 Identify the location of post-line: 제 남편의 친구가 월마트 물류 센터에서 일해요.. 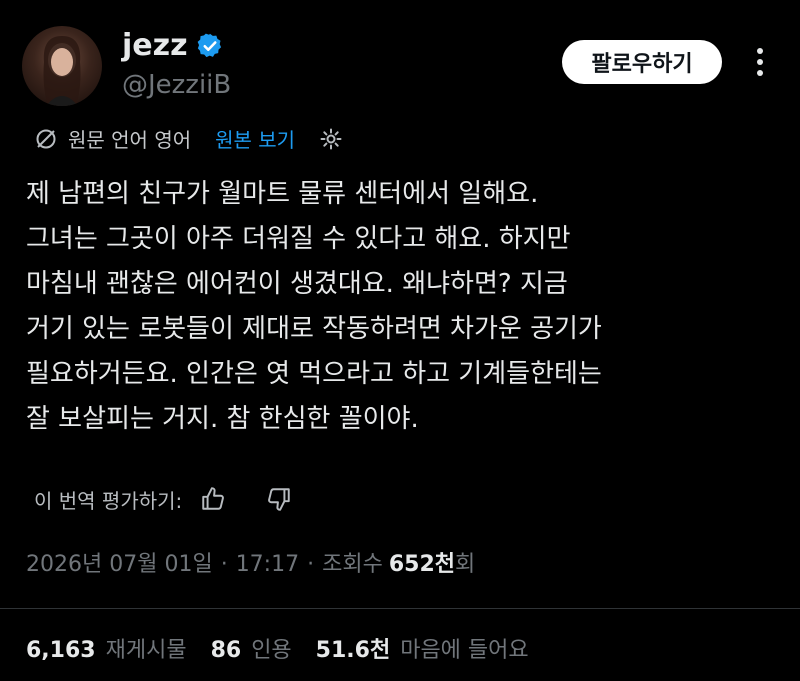
(282, 194).